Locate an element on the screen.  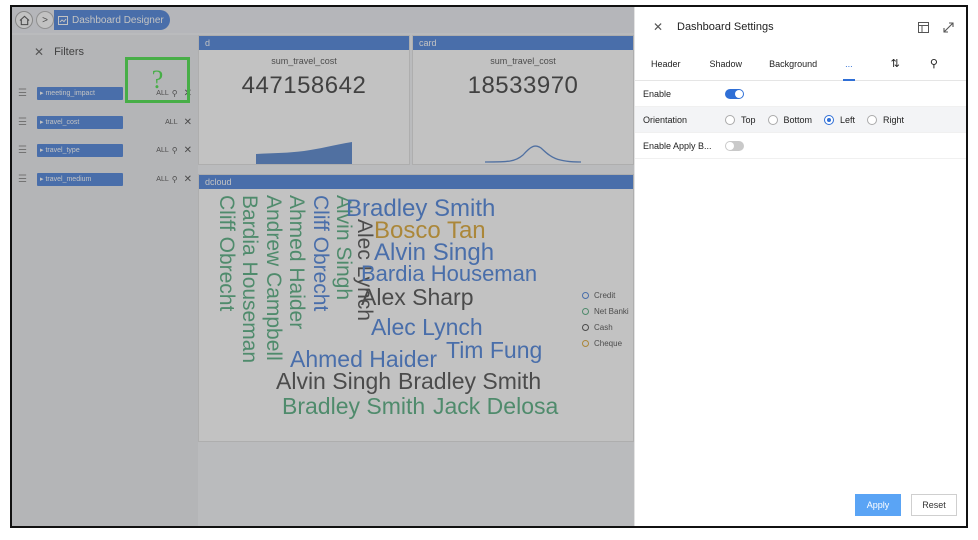
wordcloud-word: Alex Sharp is located at coordinates (417, 297).